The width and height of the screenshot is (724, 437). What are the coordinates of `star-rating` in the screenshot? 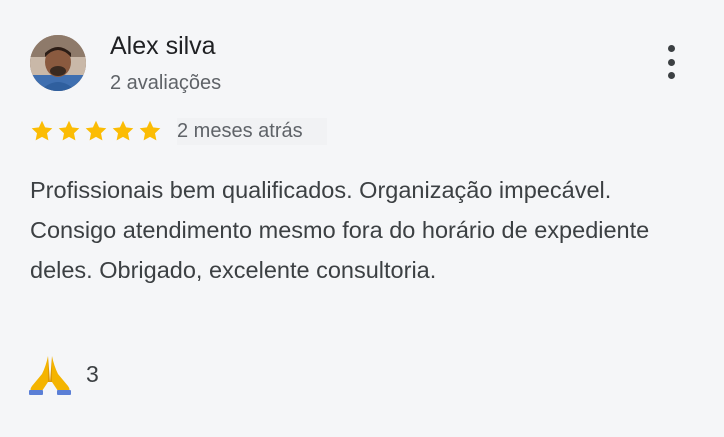 It's located at (97, 131).